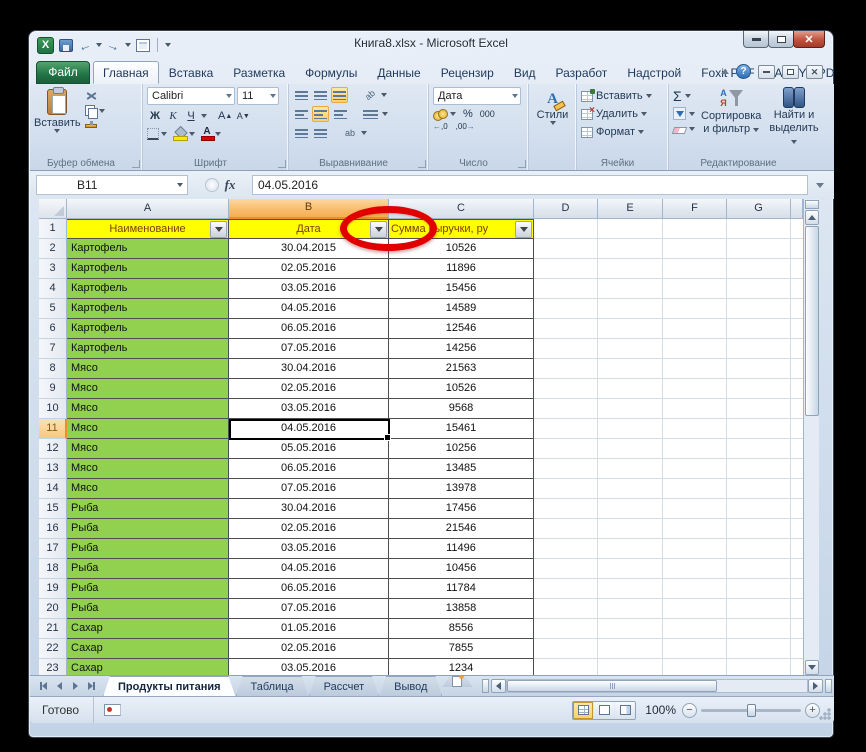  What do you see at coordinates (759, 609) in the screenshot?
I see `cell-G20` at bounding box center [759, 609].